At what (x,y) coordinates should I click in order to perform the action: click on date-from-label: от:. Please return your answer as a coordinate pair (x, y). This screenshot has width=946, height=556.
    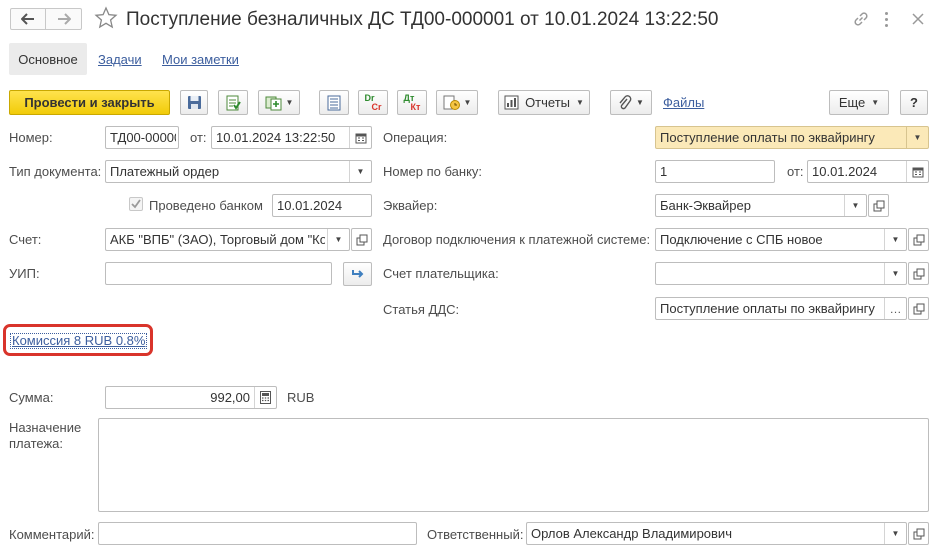
    Looking at the image, I should click on (198, 137).